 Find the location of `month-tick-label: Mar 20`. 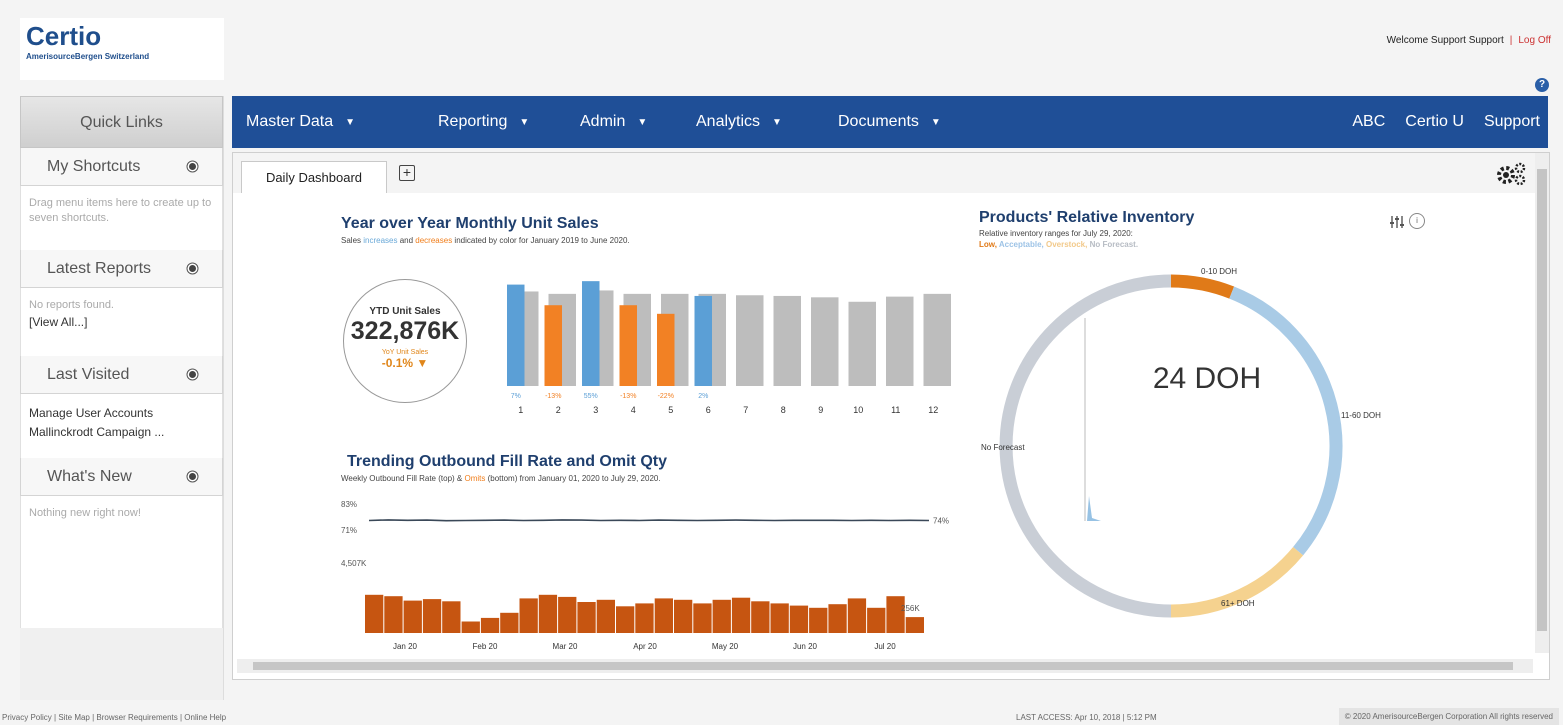

month-tick-label: Mar 20 is located at coordinates (565, 646).